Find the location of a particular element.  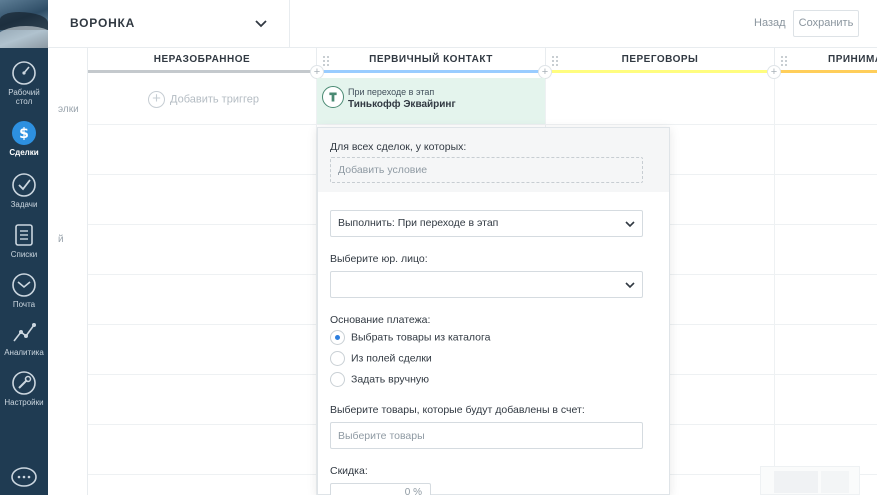

execute-select: Выполнить: При переходе в этап is located at coordinates (486, 223).